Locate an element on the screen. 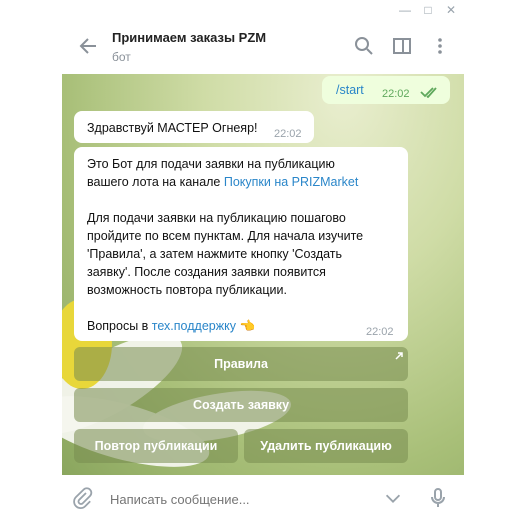 The image size is (527, 527). chat-header: Принимаем заказы PZM бот is located at coordinates (263, 47).